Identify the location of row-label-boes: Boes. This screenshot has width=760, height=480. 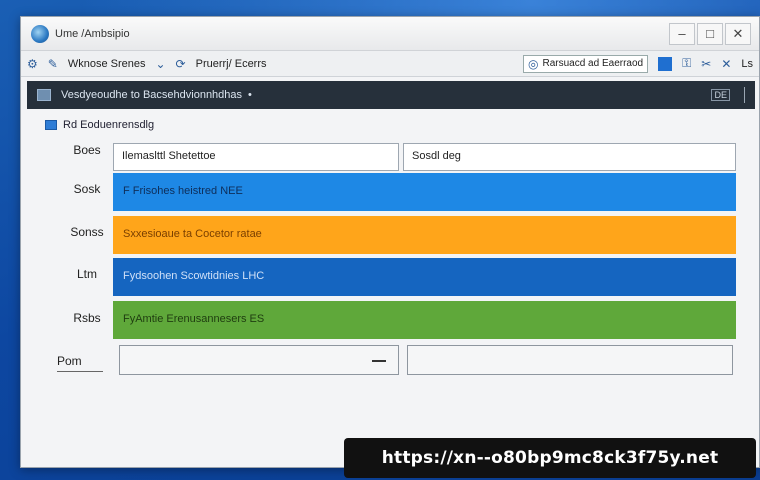
(87, 150).